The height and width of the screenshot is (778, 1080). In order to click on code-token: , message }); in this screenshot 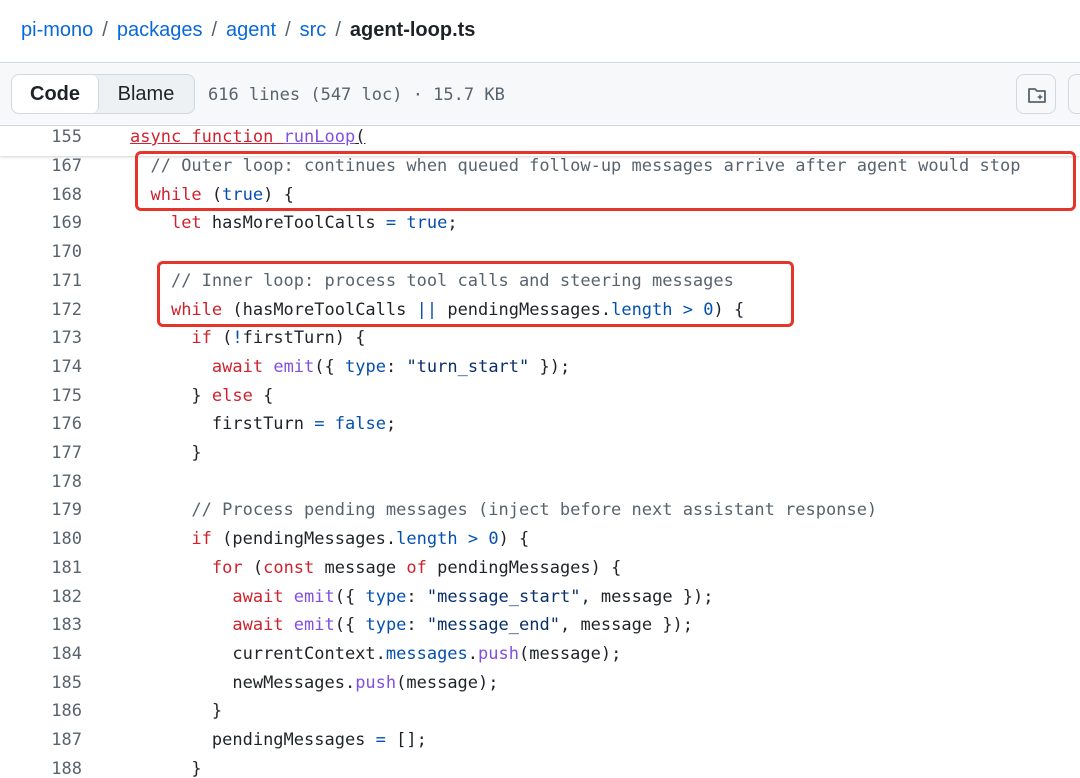, I will do `click(647, 596)`.